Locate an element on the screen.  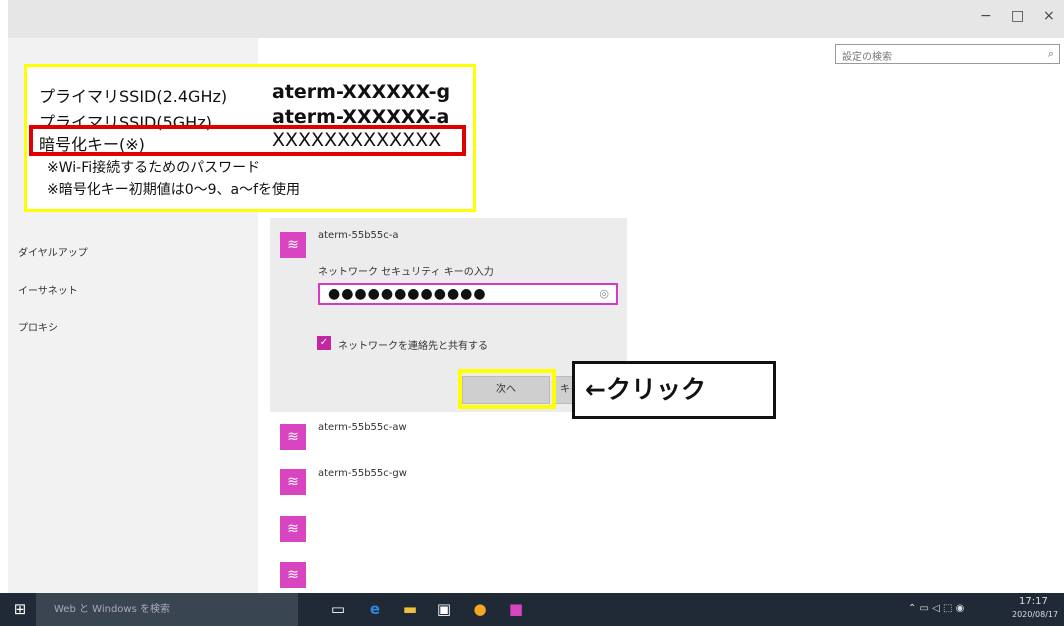
note-password: ※Wi-Fi接続するためのパスワード is located at coordinates (154, 168).